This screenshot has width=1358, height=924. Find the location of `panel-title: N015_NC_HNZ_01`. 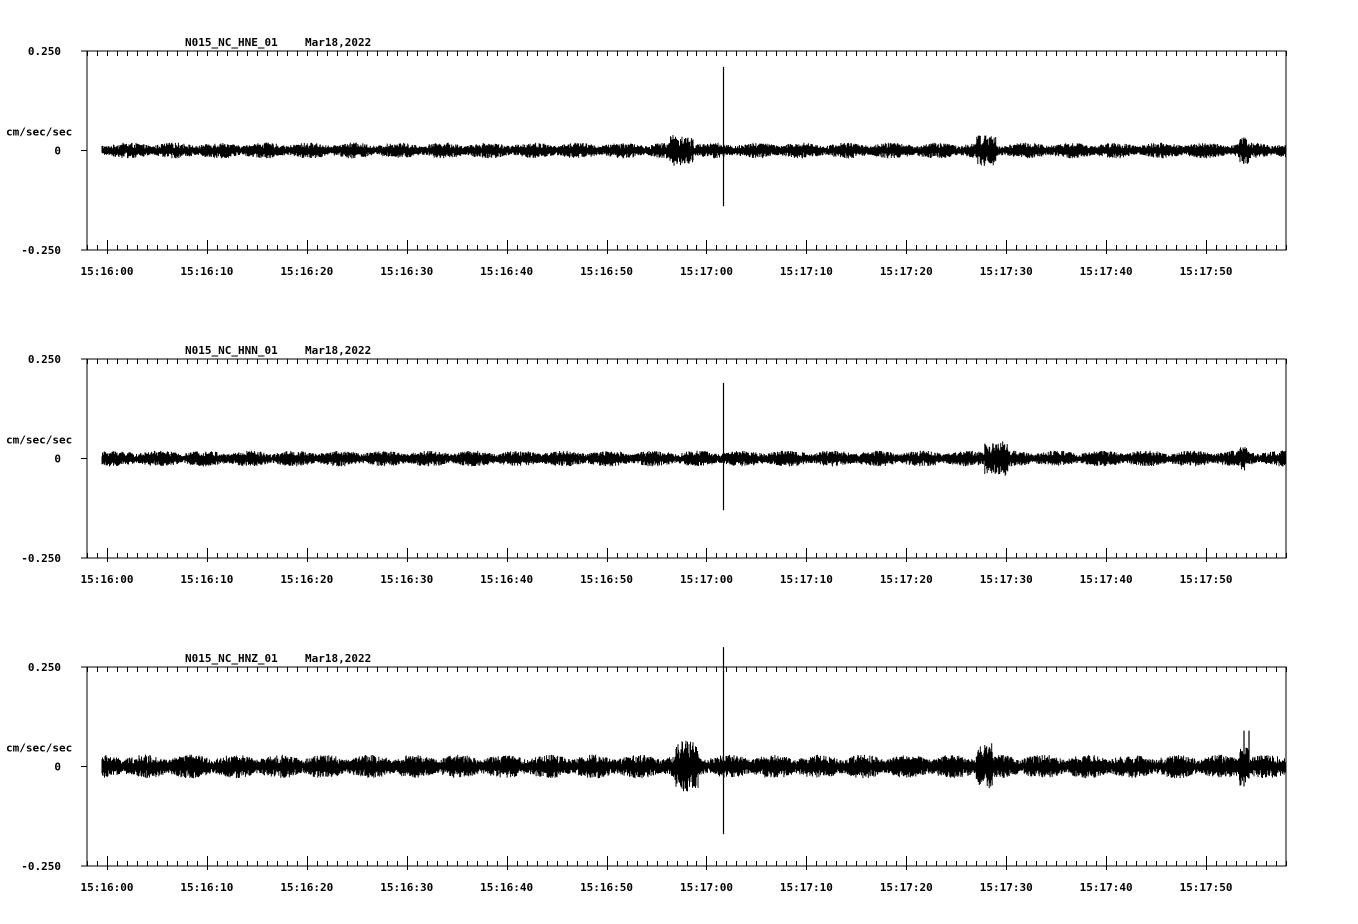

panel-title: N015_NC_HNZ_01 is located at coordinates (231, 658).